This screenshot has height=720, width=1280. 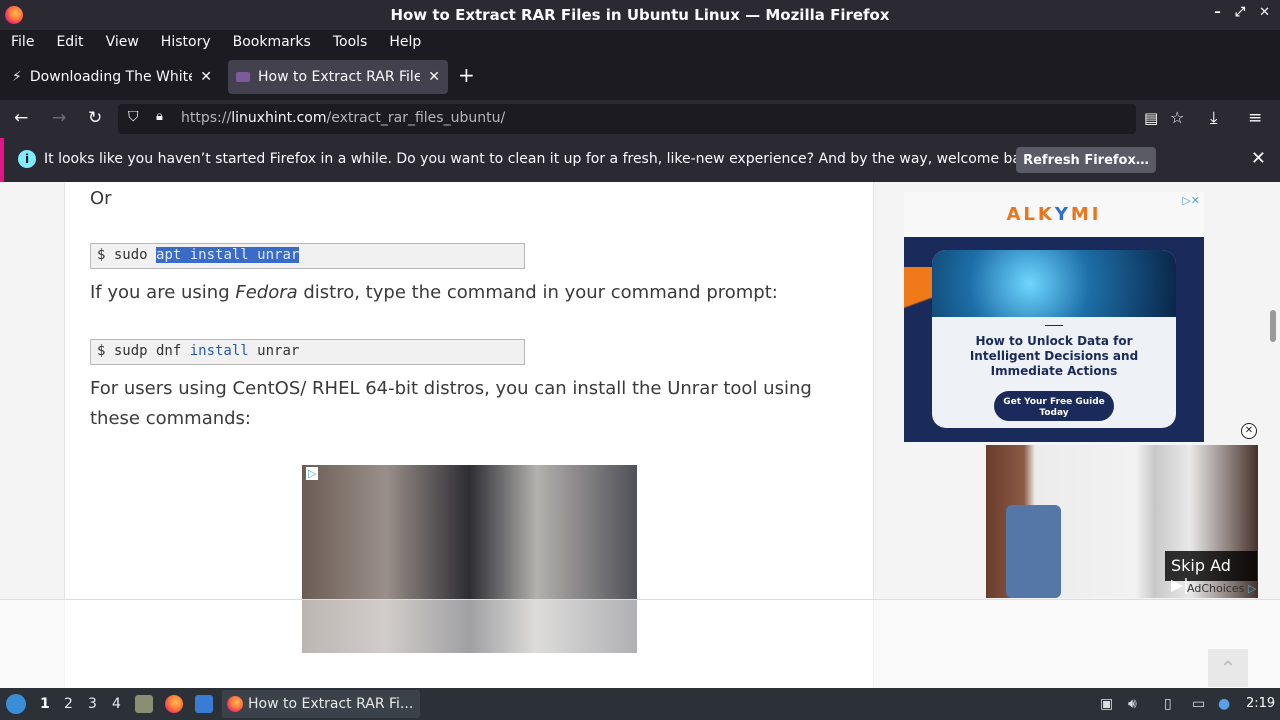 I want to click on close-notification-icon: ✕, so click(x=1258, y=158).